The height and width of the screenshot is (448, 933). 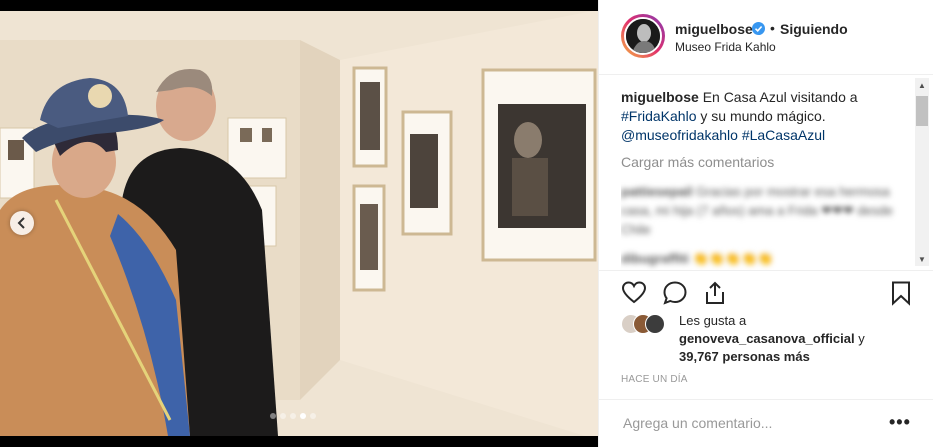 I want to click on comment-username: dibugraffiti, so click(x=655, y=258).